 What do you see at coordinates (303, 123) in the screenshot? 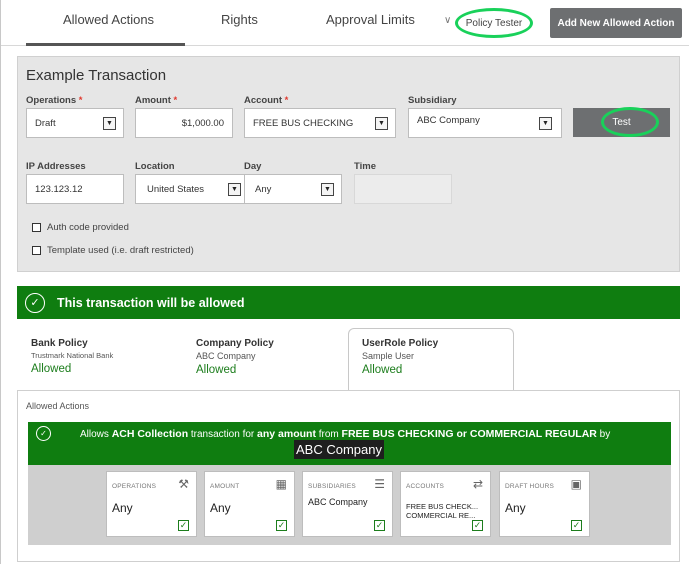
I see `account-value: FREE BUS CHECKING` at bounding box center [303, 123].